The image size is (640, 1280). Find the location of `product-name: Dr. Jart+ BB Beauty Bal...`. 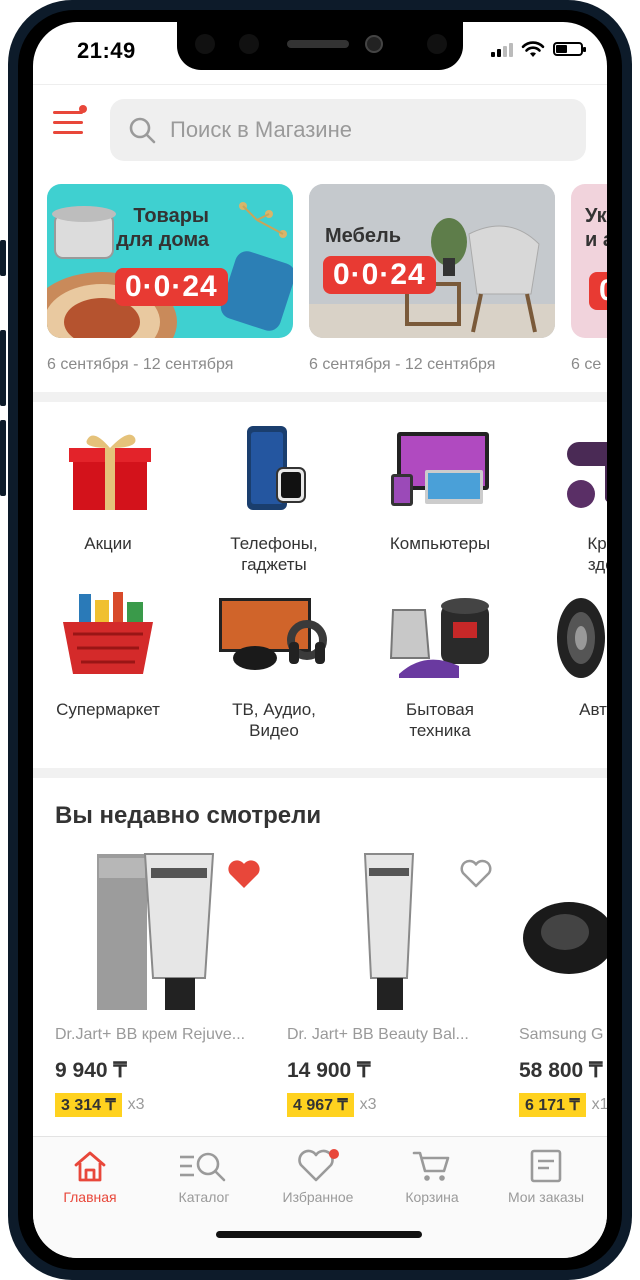

product-name: Dr. Jart+ BB Beauty Bal... is located at coordinates (378, 1034).